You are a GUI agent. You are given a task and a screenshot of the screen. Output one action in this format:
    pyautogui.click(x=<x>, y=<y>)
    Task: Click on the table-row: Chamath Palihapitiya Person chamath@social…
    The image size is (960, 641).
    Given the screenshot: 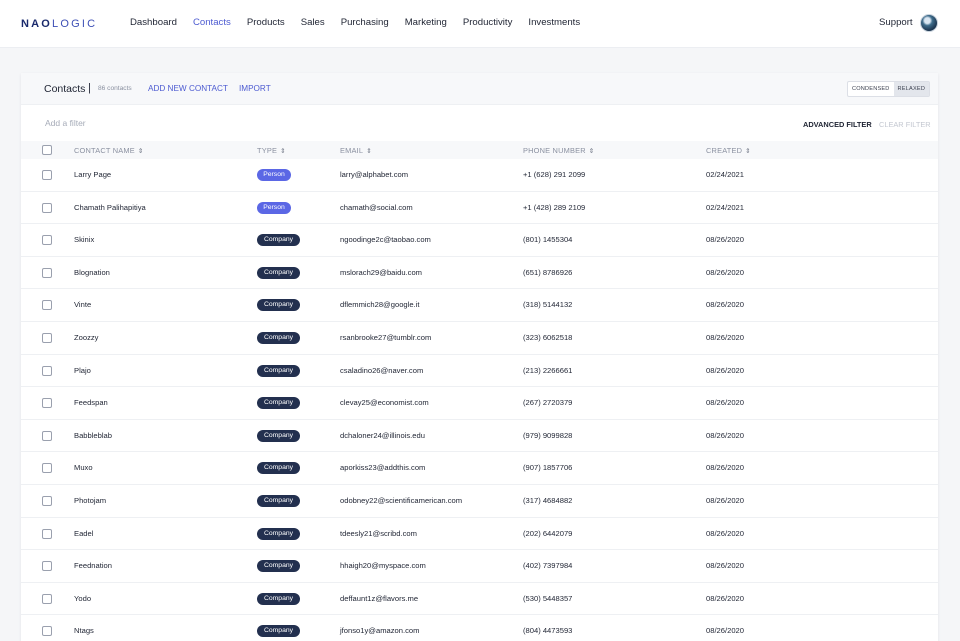 What is the action you would take?
    pyautogui.click(x=479, y=208)
    